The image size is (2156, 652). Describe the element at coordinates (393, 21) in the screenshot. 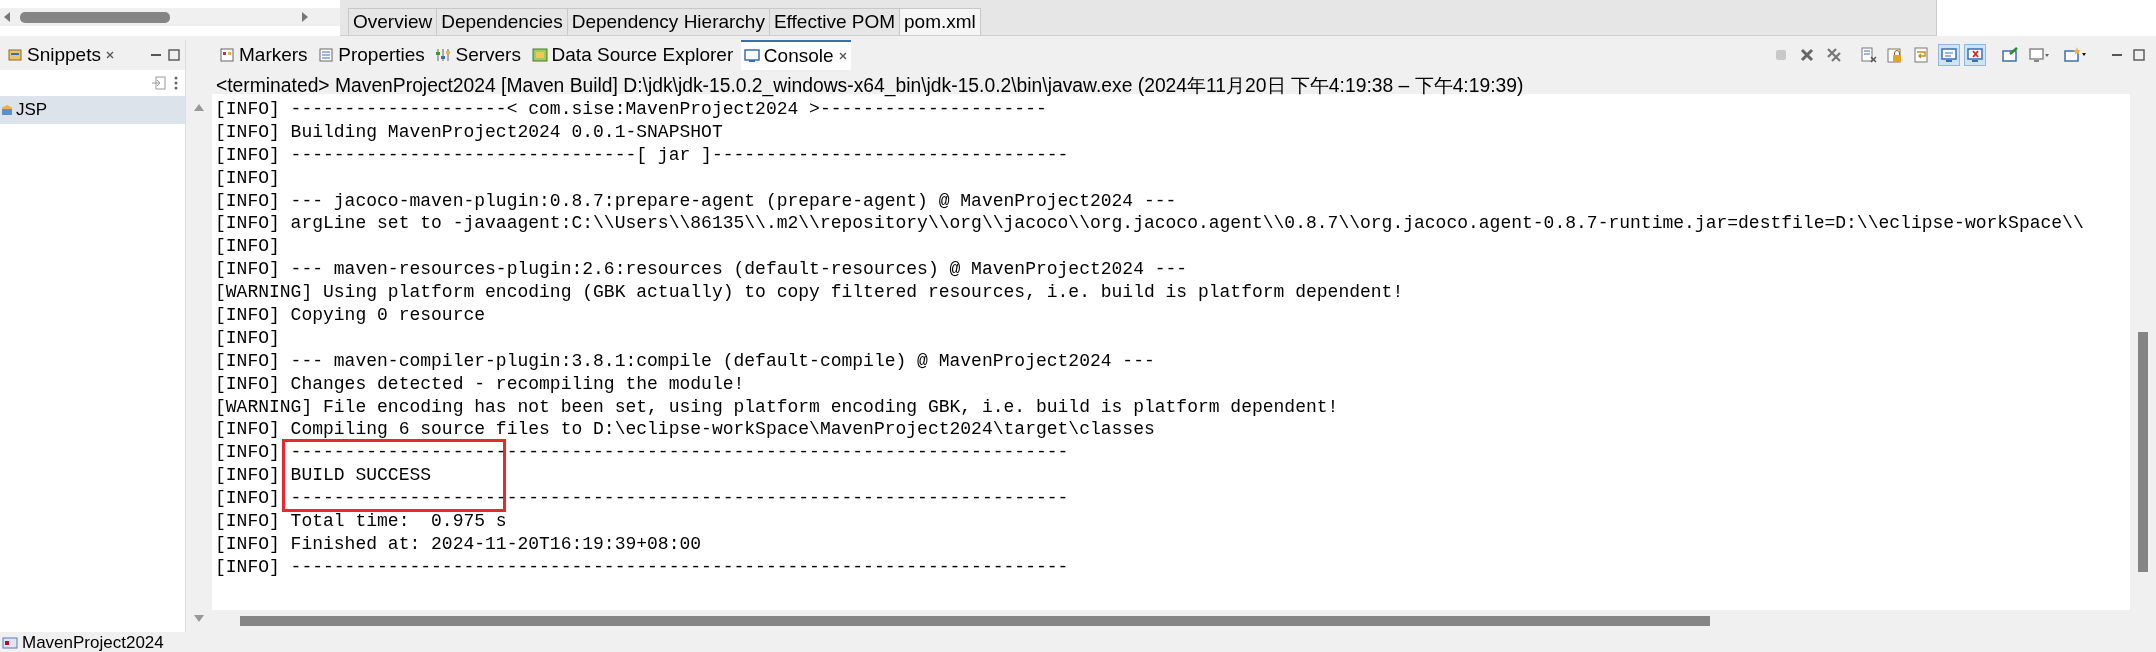

I see `editor-tab: Overview` at that location.